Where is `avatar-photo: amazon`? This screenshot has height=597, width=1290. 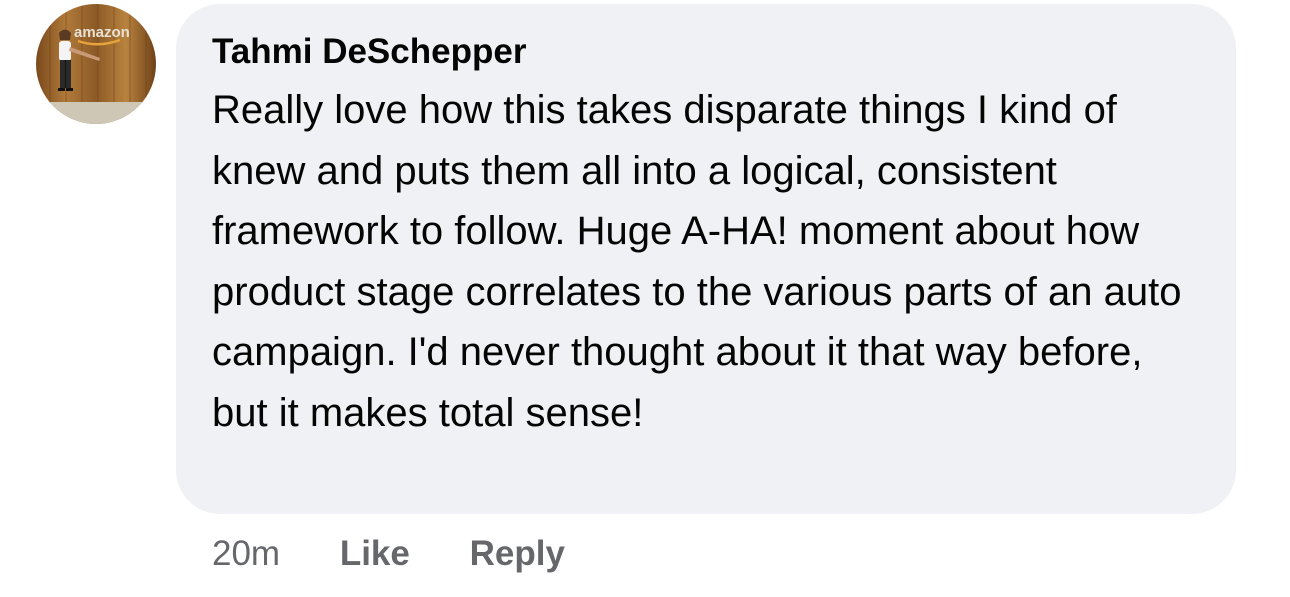
avatar-photo: amazon is located at coordinates (96, 64).